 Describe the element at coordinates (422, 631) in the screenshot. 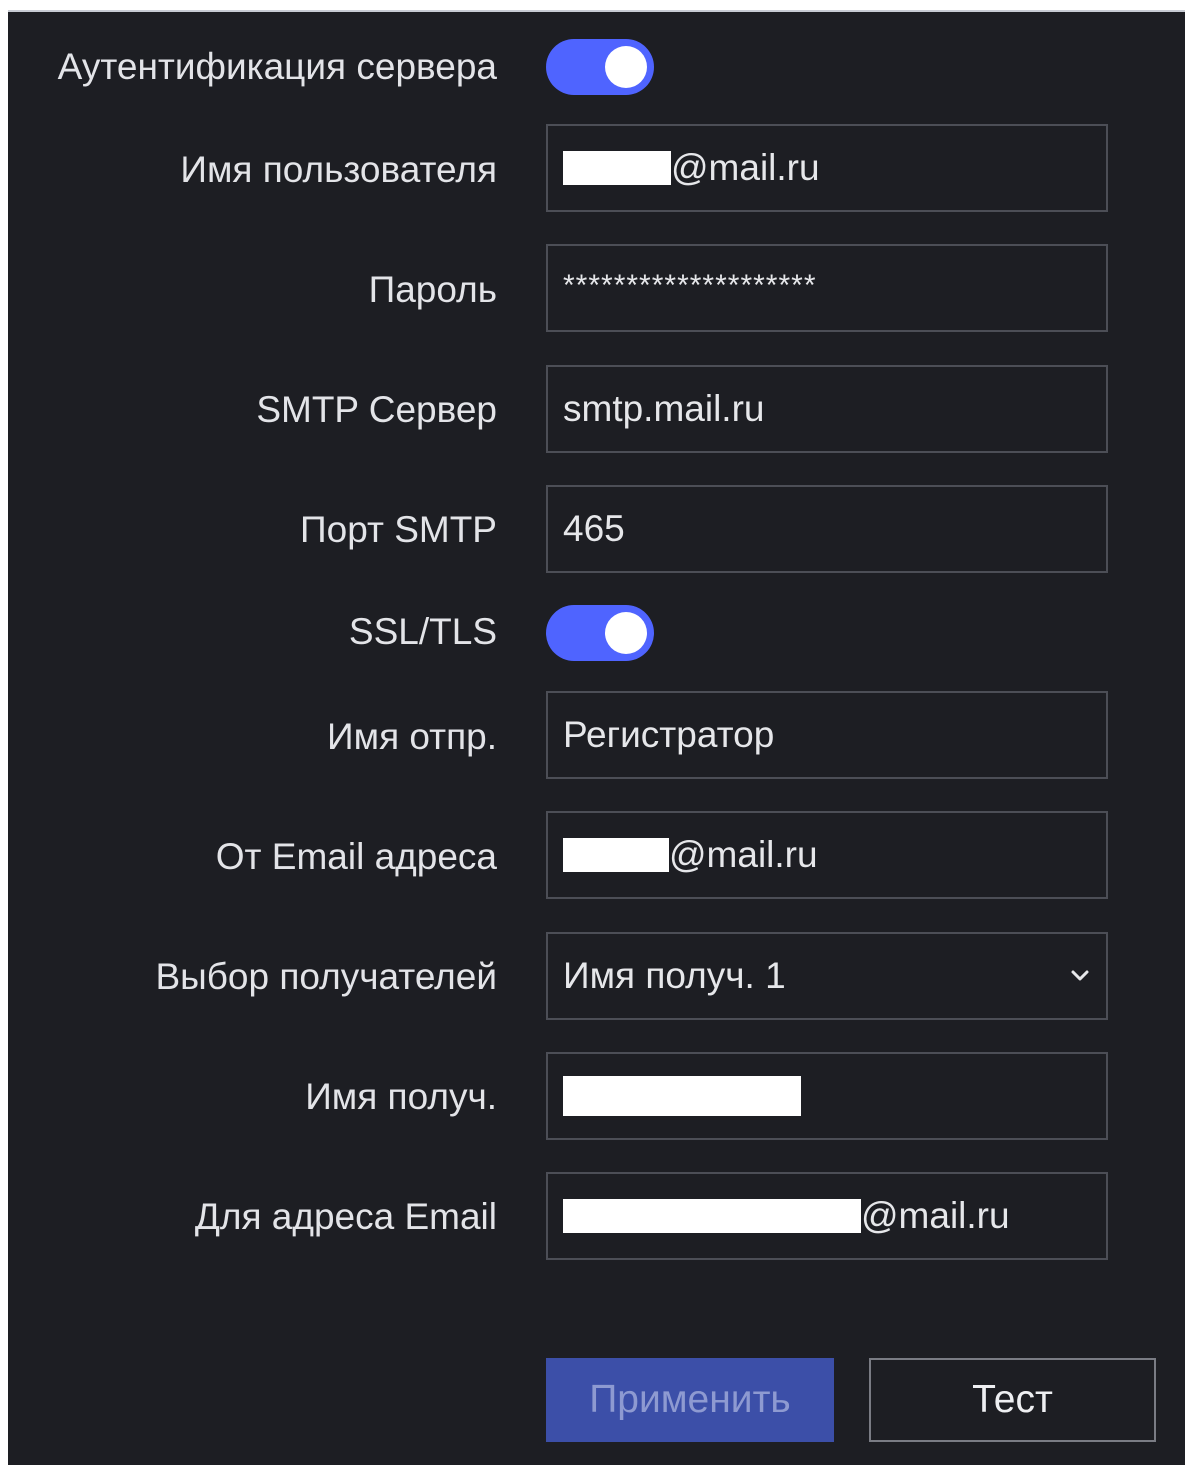

I see `ssl-tls-label: SSL/TLS` at that location.